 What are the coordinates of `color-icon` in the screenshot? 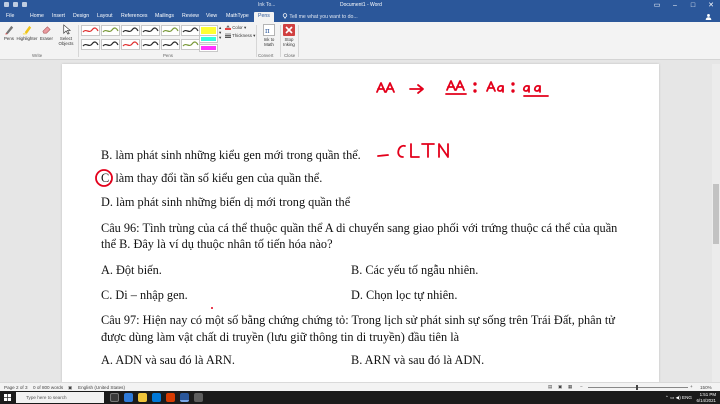 It's located at (228, 27).